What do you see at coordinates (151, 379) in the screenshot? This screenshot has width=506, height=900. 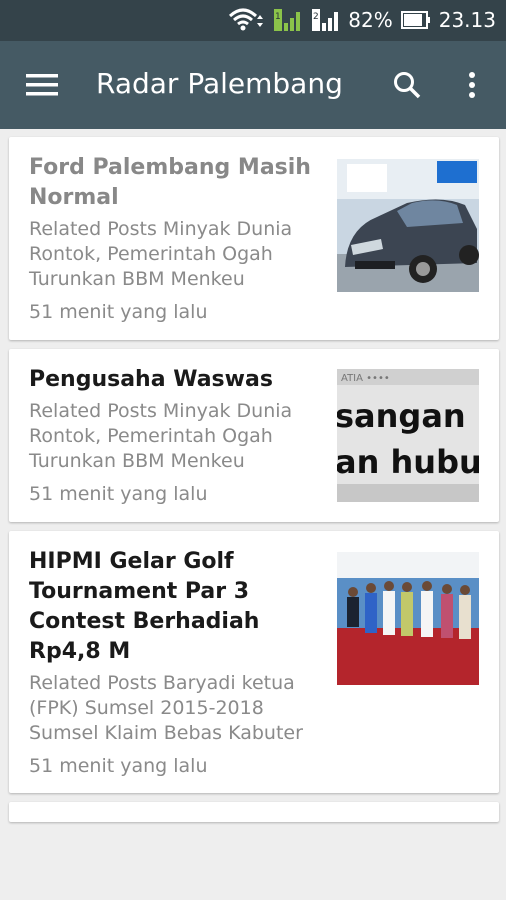 I see `article-title: Pengusaha Waswas` at bounding box center [151, 379].